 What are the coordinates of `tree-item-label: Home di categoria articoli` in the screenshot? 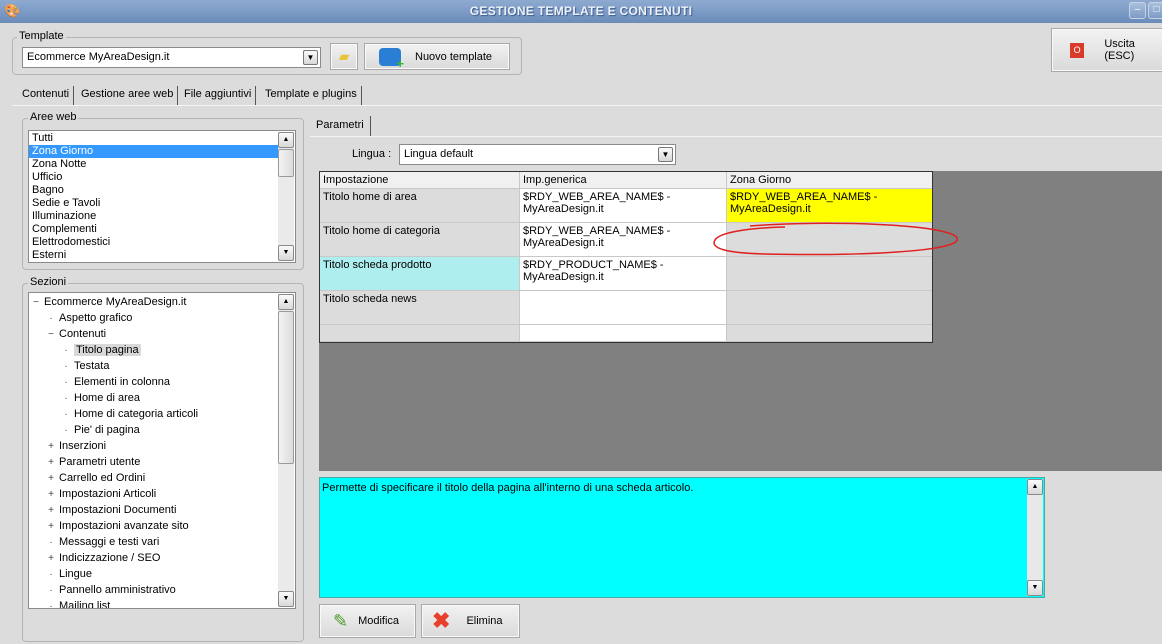 It's located at (136, 414).